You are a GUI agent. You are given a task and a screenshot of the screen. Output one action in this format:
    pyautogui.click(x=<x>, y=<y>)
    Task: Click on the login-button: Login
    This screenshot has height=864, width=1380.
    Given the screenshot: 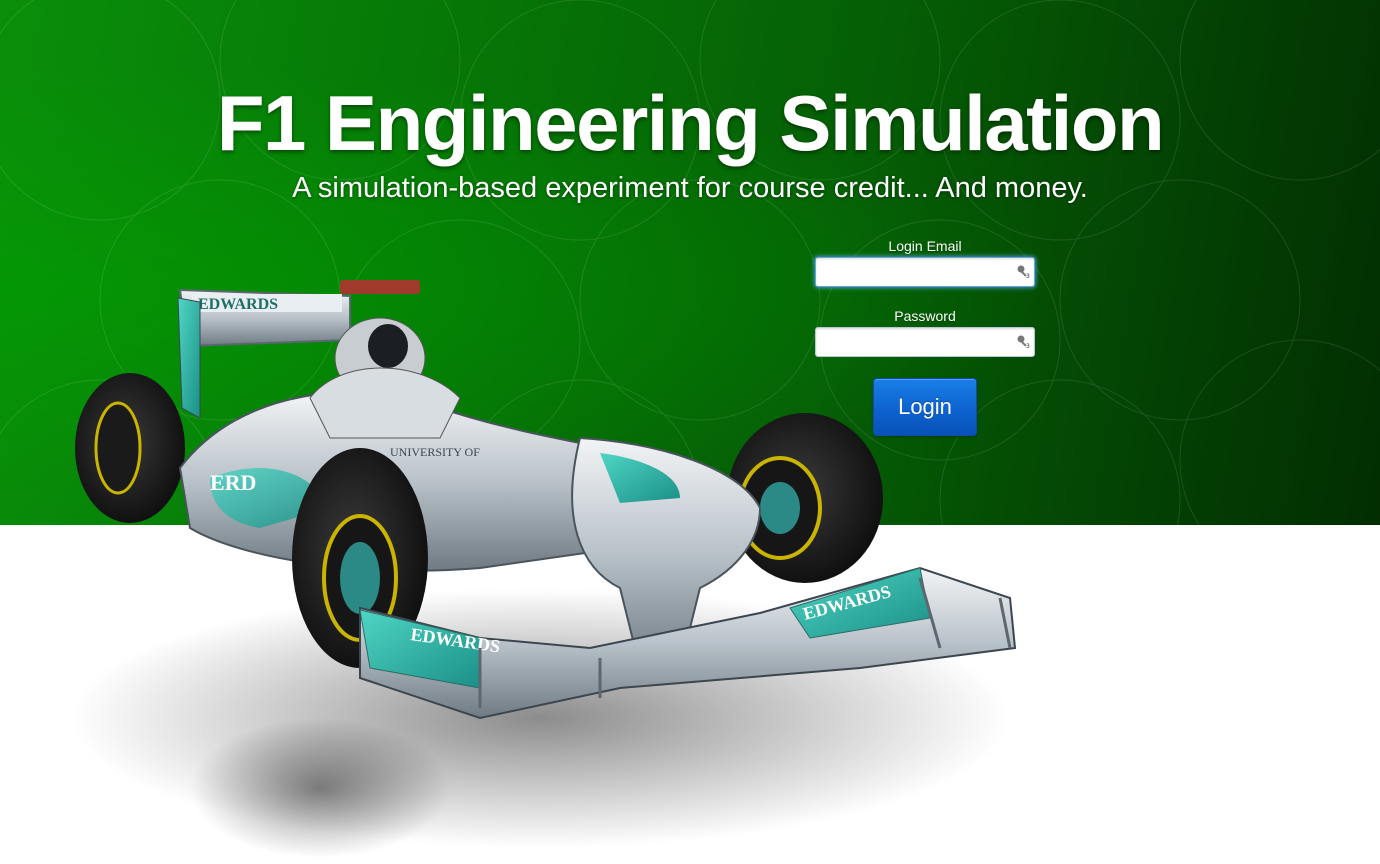 What is the action you would take?
    pyautogui.click(x=925, y=407)
    